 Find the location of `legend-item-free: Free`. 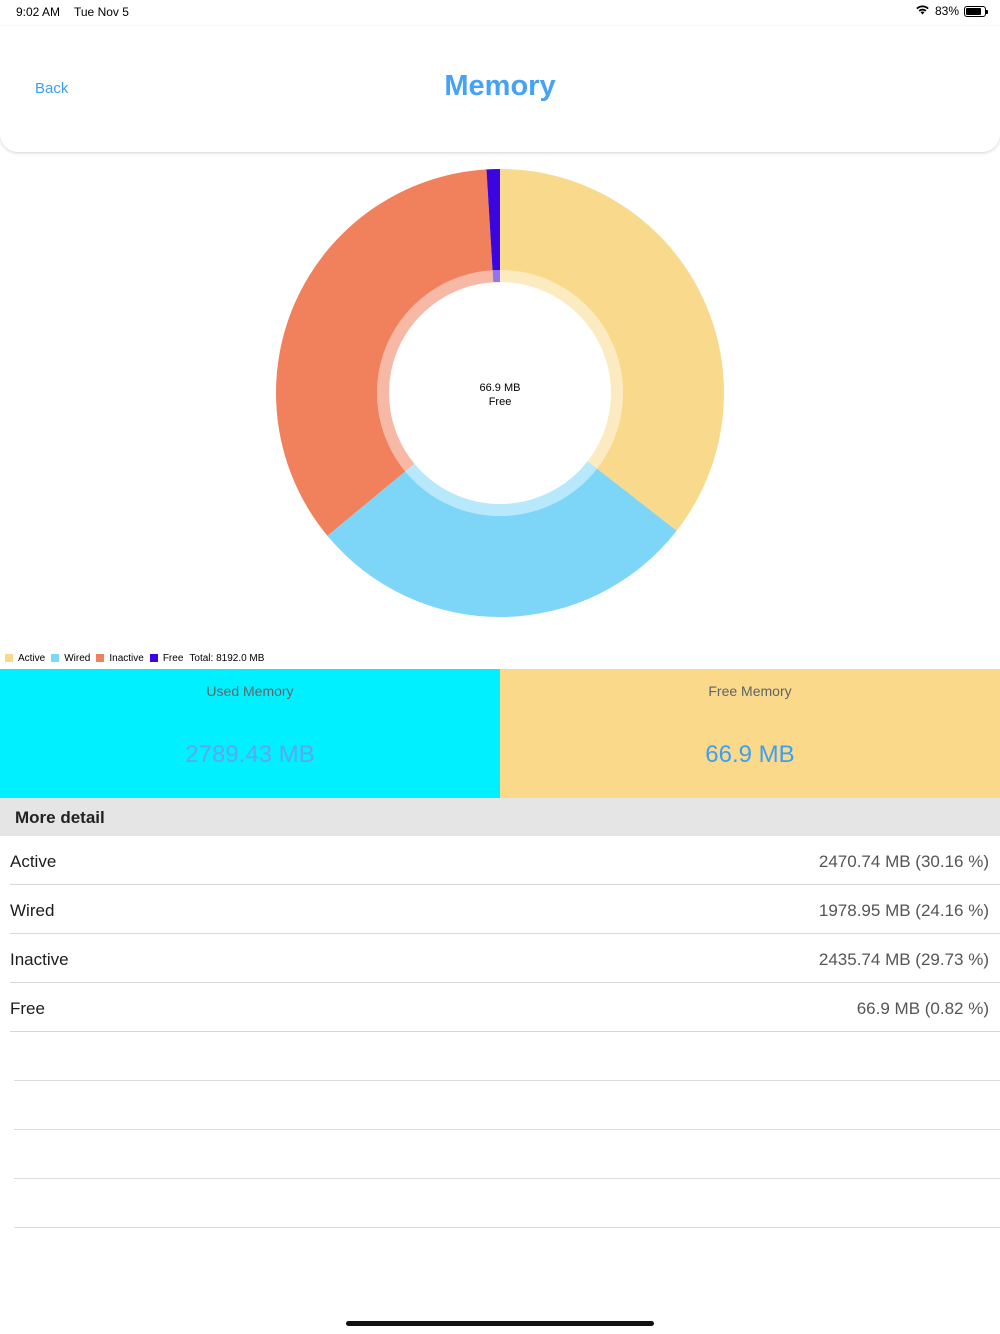

legend-item-free: Free is located at coordinates (166, 658).